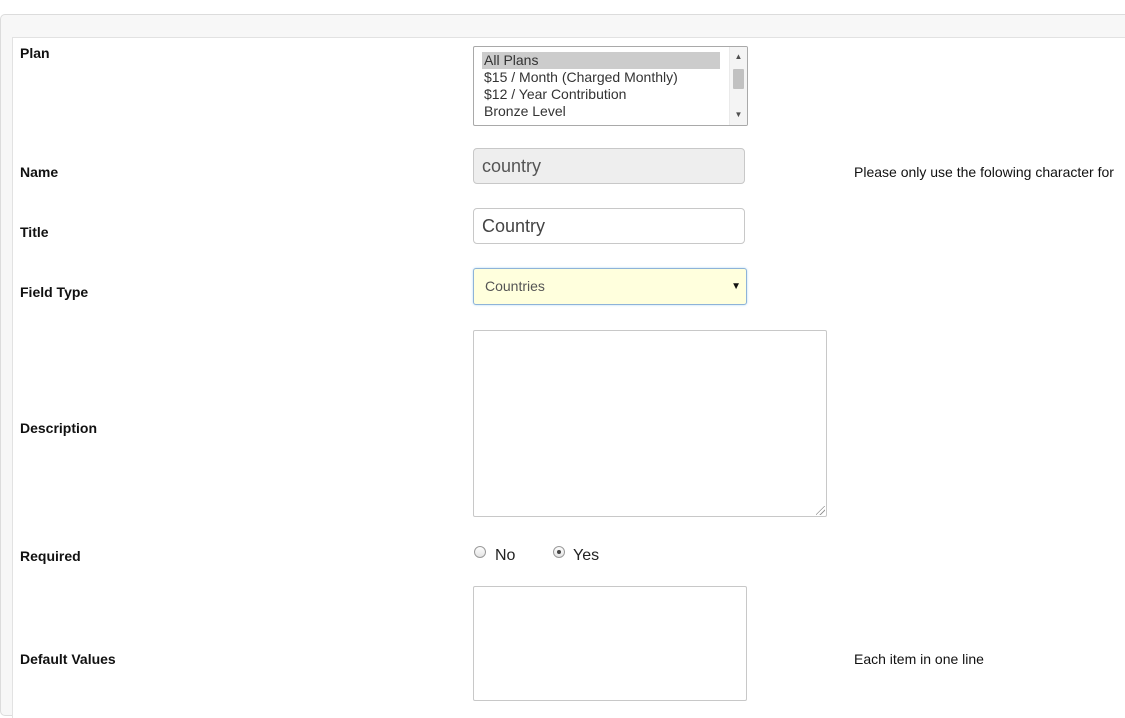 This screenshot has width=1125, height=718. Describe the element at coordinates (738, 57) in the screenshot. I see `scroll-up-icon: ▲` at that location.